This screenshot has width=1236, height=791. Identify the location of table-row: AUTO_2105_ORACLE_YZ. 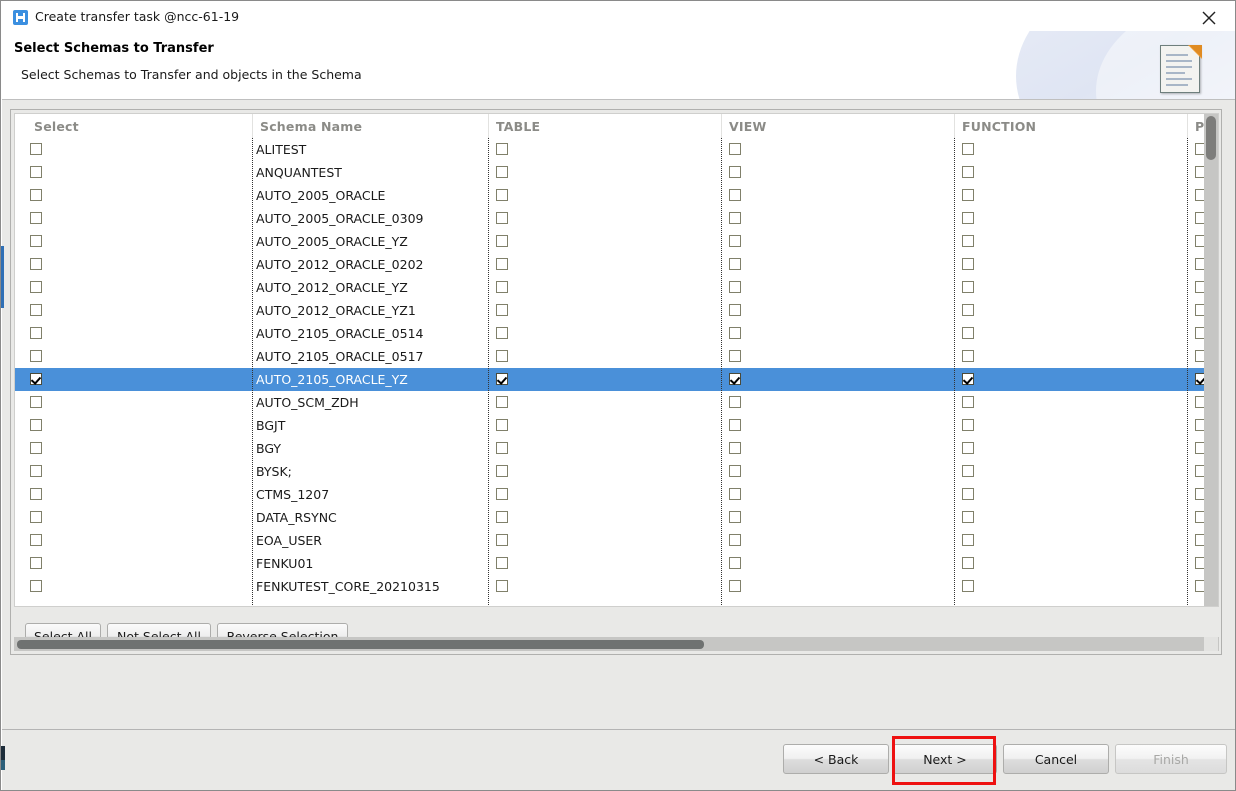
(616, 379).